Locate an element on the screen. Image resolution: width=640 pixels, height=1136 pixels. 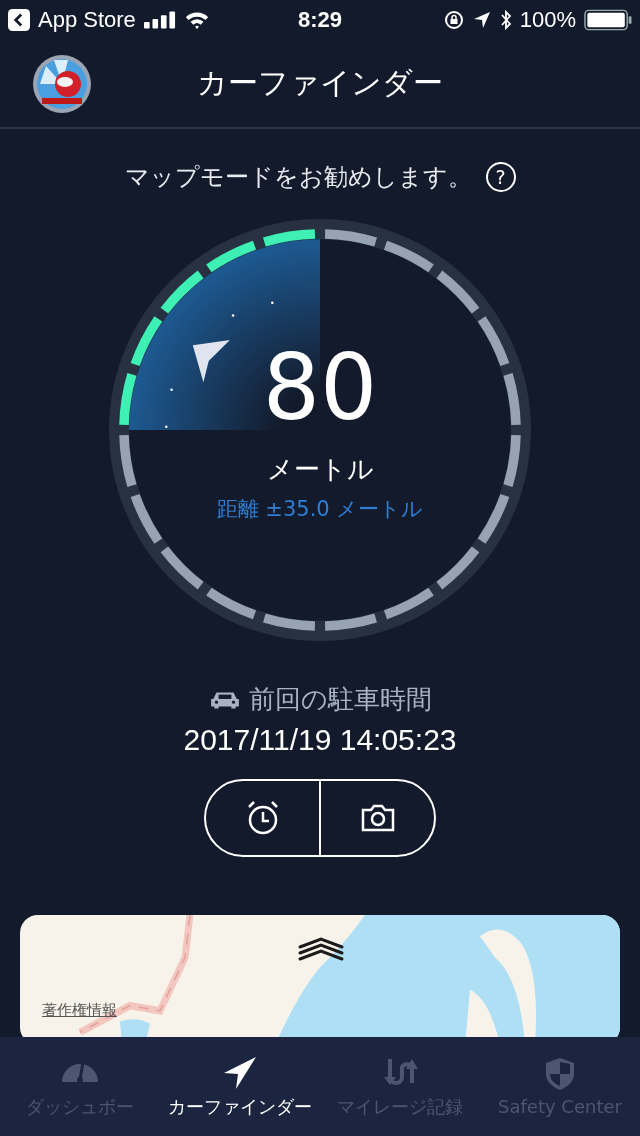
screen-title: カーファインダー is located at coordinates (320, 83).